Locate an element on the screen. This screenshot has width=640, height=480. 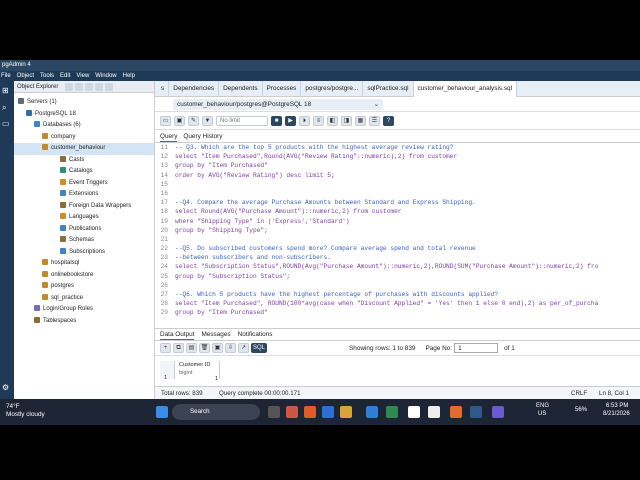
terminal-icon is located at coordinates (109, 86).